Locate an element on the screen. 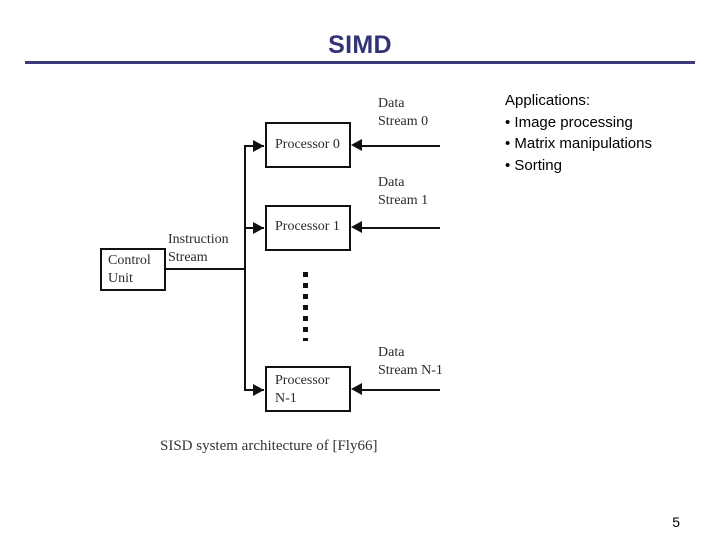 The image size is (720, 540). page-title: SIMD is located at coordinates (360, 45).